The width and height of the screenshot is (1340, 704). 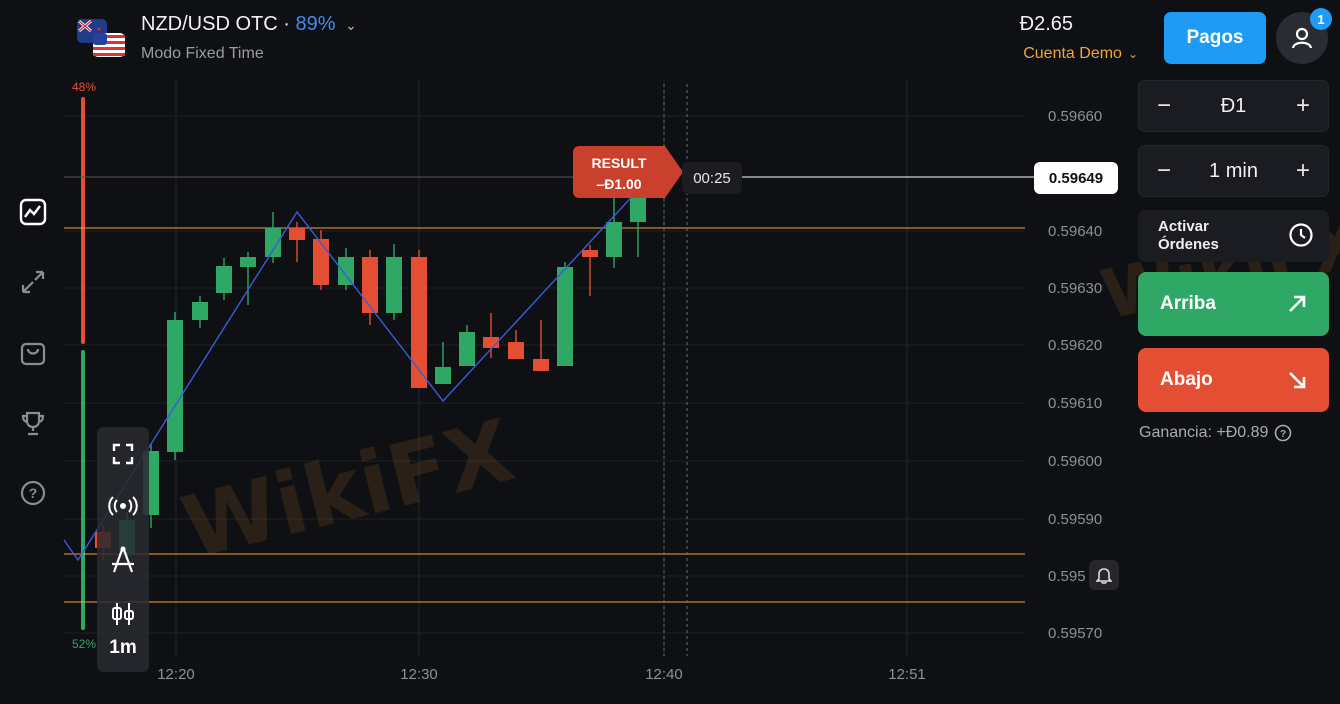 I want to click on notification-badge: 1, so click(x=1321, y=19).